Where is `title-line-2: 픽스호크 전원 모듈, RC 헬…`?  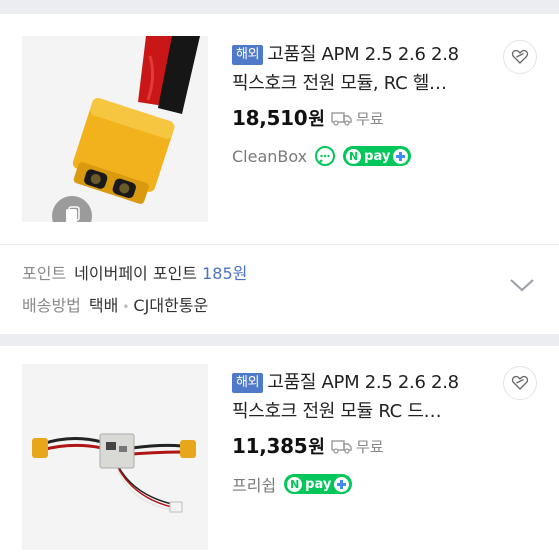 title-line-2: 픽스호크 전원 모듈, RC 헬… is located at coordinates (339, 83).